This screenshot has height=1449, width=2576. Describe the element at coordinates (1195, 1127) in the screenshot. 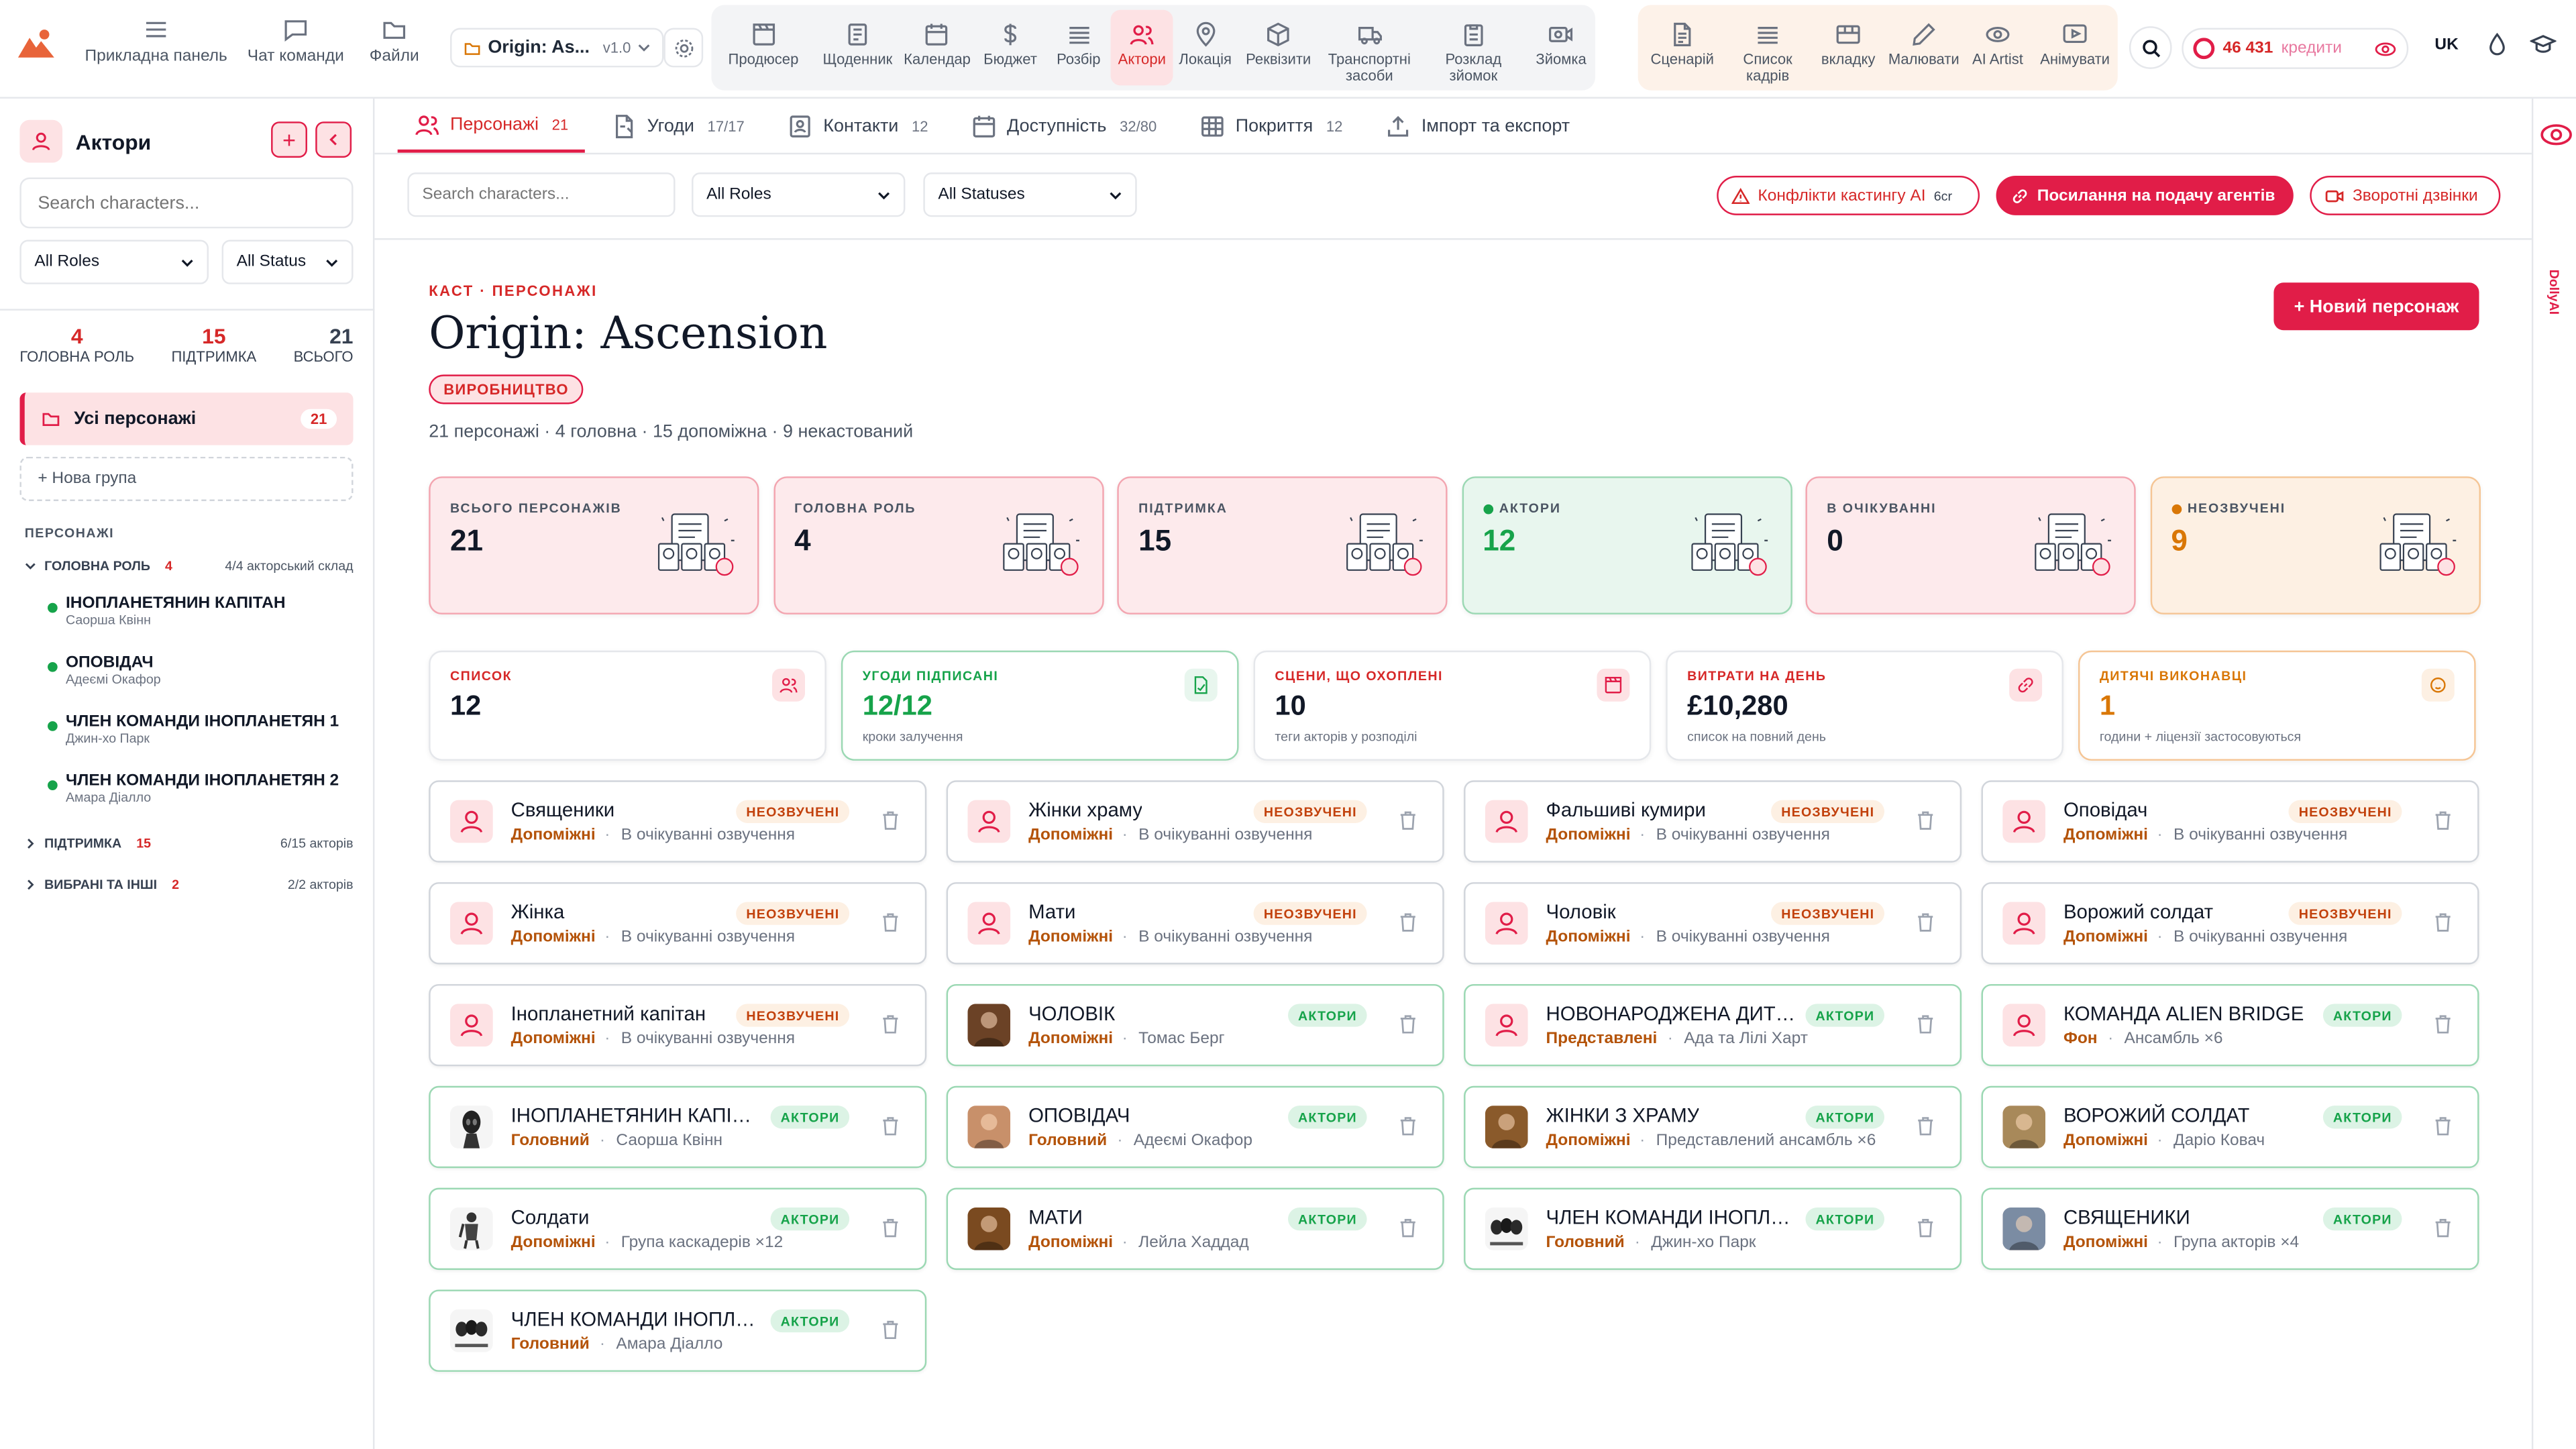

I see `character-card: ОПОВІДАЧ Головний · Адеємі Окафор АКТОРИ` at that location.